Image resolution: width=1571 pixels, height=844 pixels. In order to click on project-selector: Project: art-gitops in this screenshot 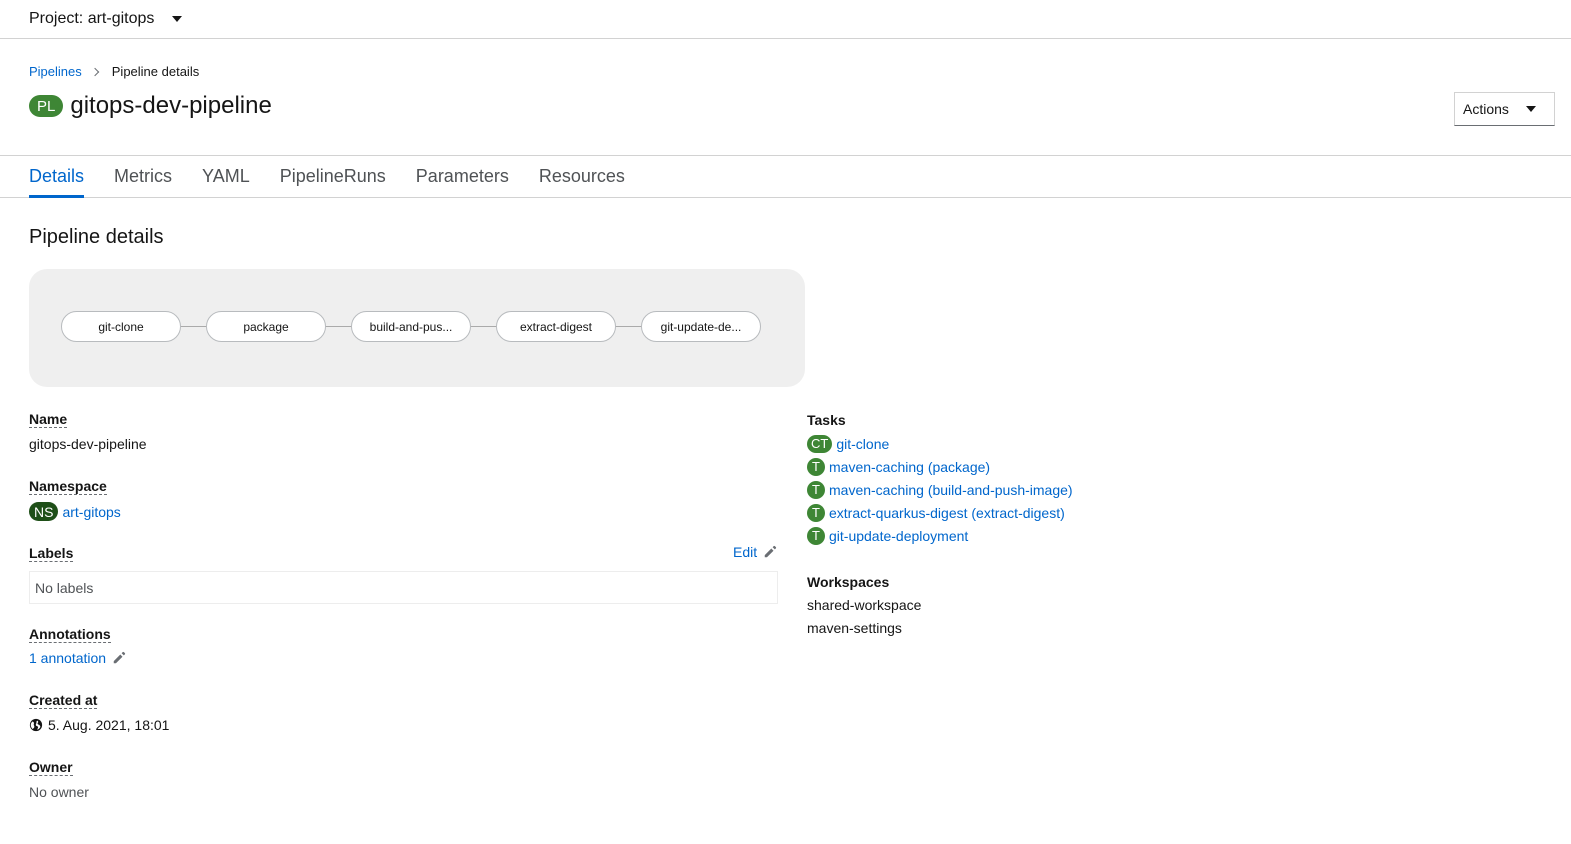, I will do `click(106, 19)`.